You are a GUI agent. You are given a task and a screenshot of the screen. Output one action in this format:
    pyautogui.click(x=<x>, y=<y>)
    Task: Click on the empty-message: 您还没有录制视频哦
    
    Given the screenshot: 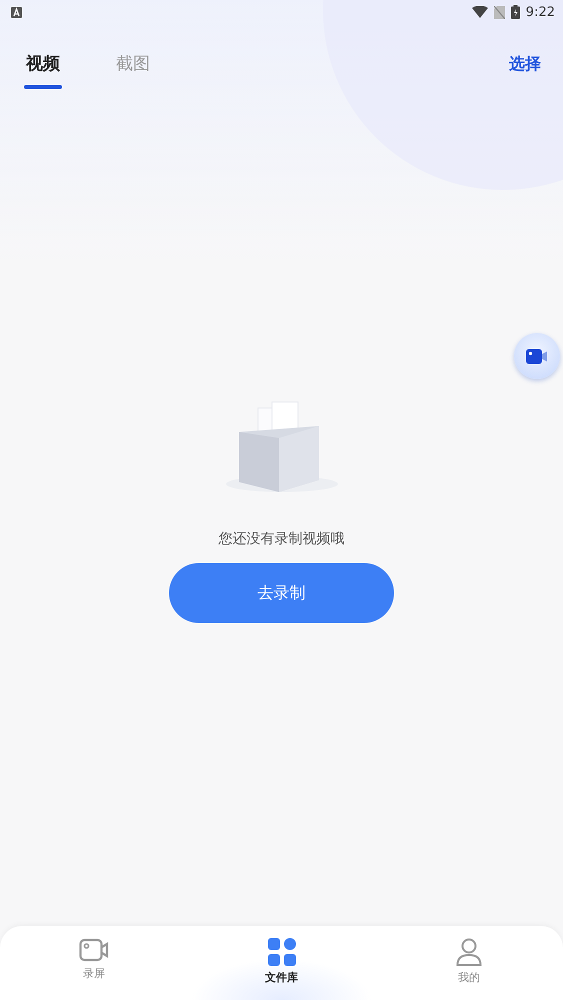 What is the action you would take?
    pyautogui.click(x=281, y=539)
    